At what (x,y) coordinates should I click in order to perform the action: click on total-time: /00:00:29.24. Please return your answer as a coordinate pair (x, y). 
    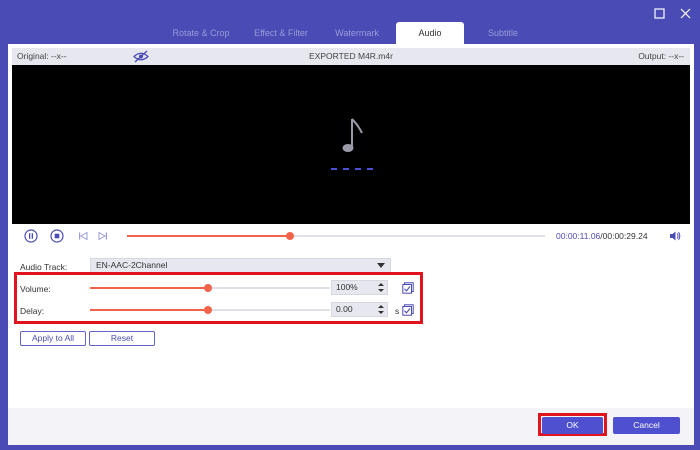
    Looking at the image, I should click on (624, 236).